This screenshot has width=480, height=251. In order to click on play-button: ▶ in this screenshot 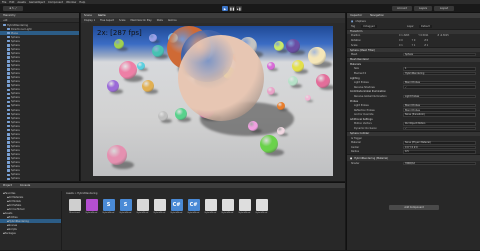, I will do `click(225, 8)`.